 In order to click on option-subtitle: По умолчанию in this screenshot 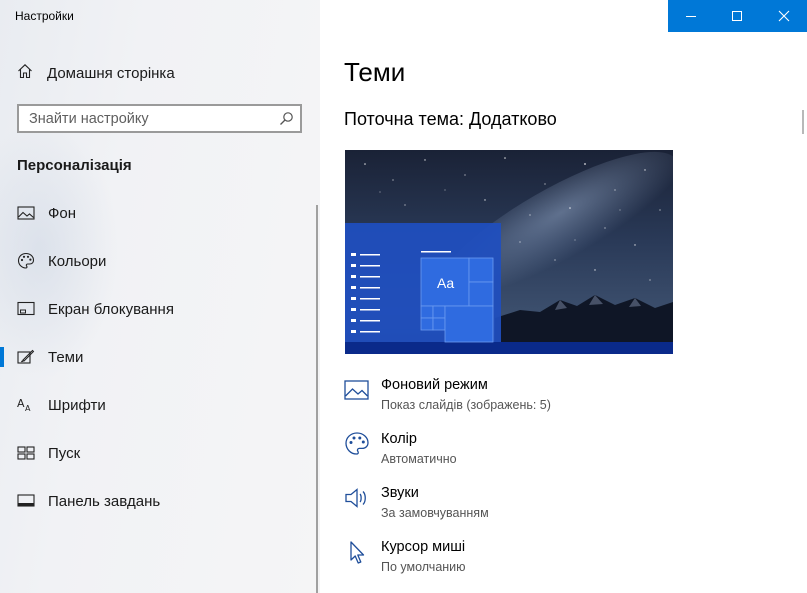, I will do `click(423, 567)`.